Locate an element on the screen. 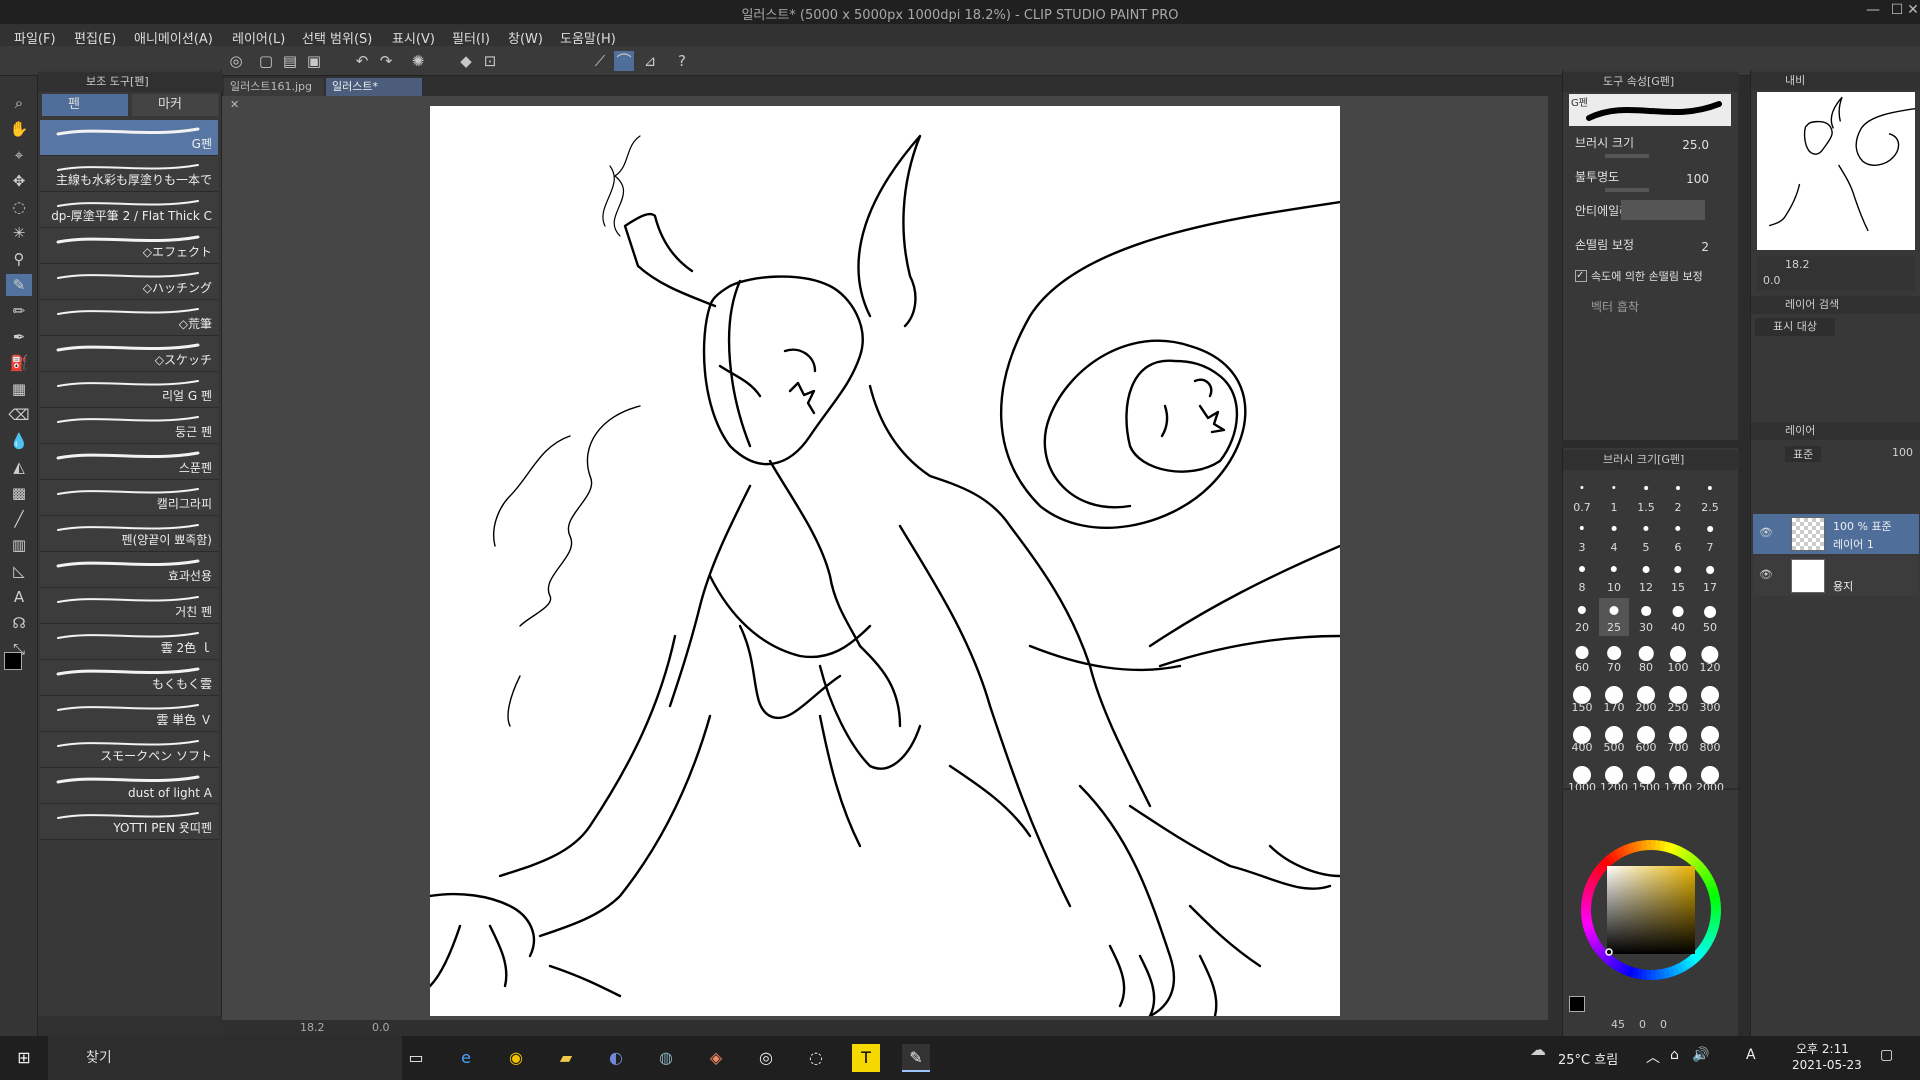 This screenshot has width=1920, height=1080. brush-size-value: 25.0 is located at coordinates (1695, 145).